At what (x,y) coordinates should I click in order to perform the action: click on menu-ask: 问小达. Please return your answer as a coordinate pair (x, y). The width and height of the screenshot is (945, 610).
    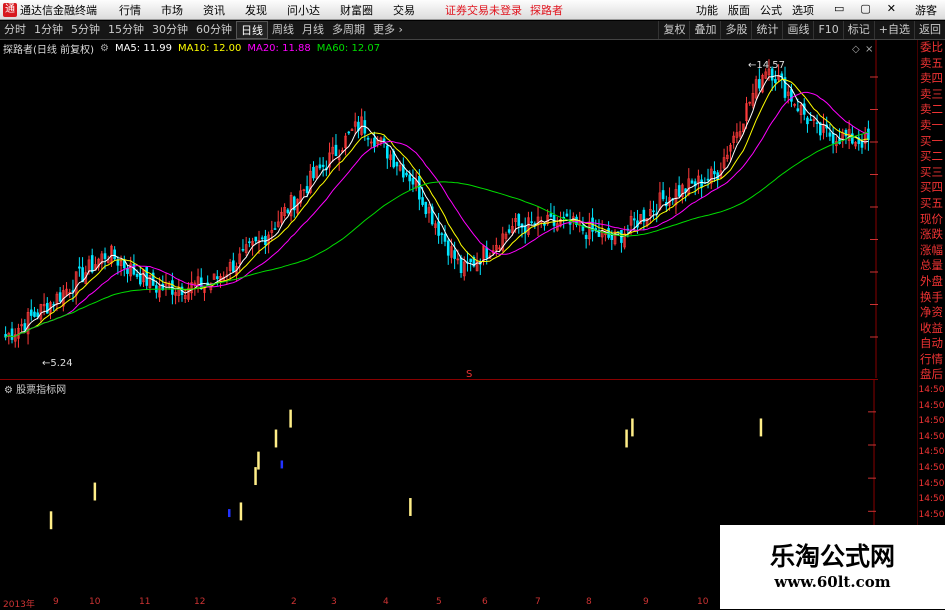
    Looking at the image, I should click on (303, 10).